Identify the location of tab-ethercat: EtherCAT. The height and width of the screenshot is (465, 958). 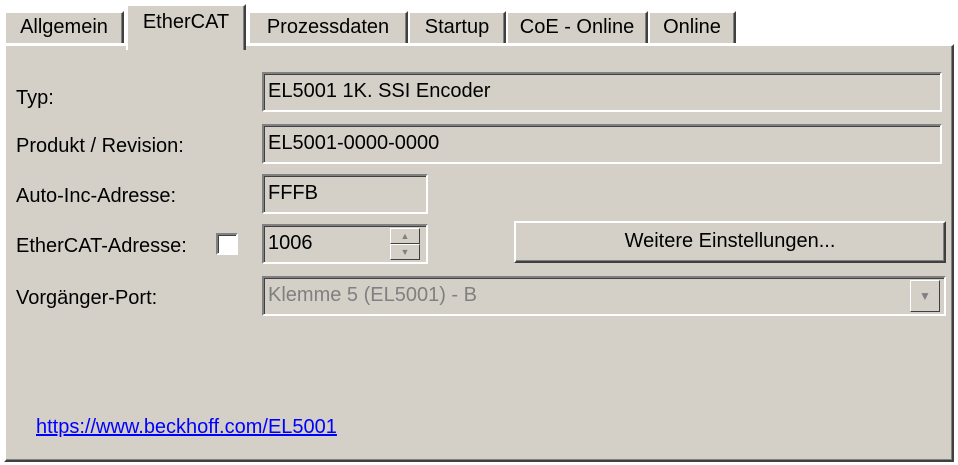
(186, 27).